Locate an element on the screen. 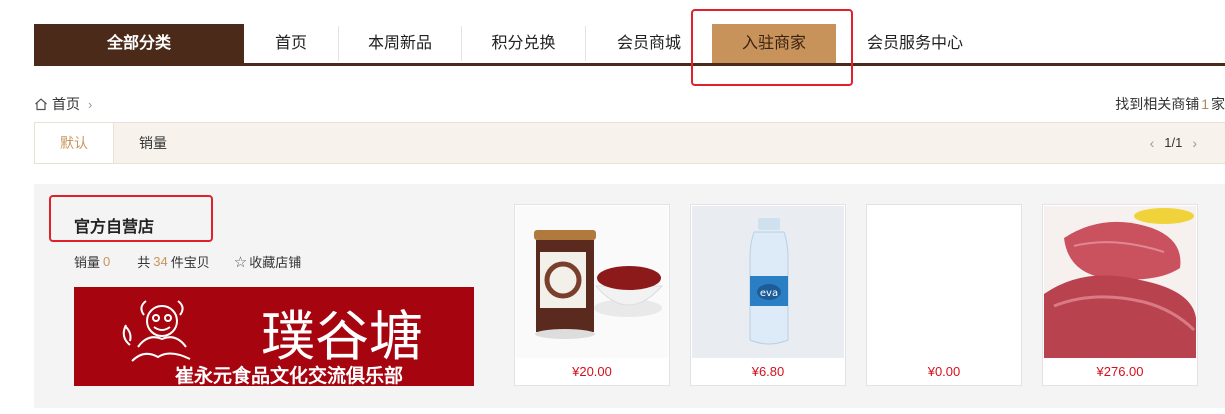 The width and height of the screenshot is (1225, 414). nav-item-member-service: 会员服务中心 is located at coordinates (915, 43).